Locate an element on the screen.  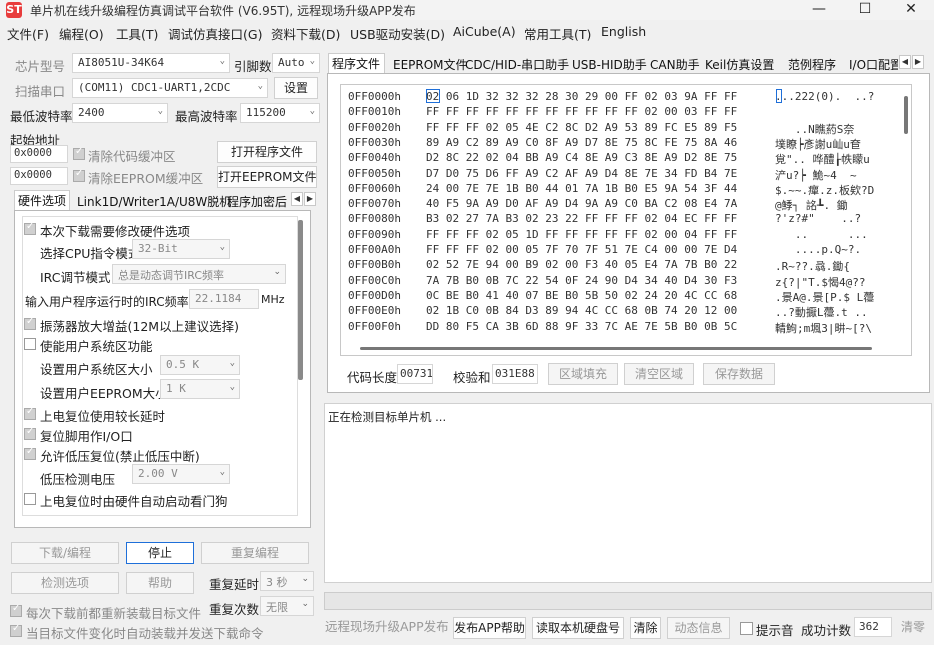
tab-hardware-options: 硬件选项 is located at coordinates (42, 200).